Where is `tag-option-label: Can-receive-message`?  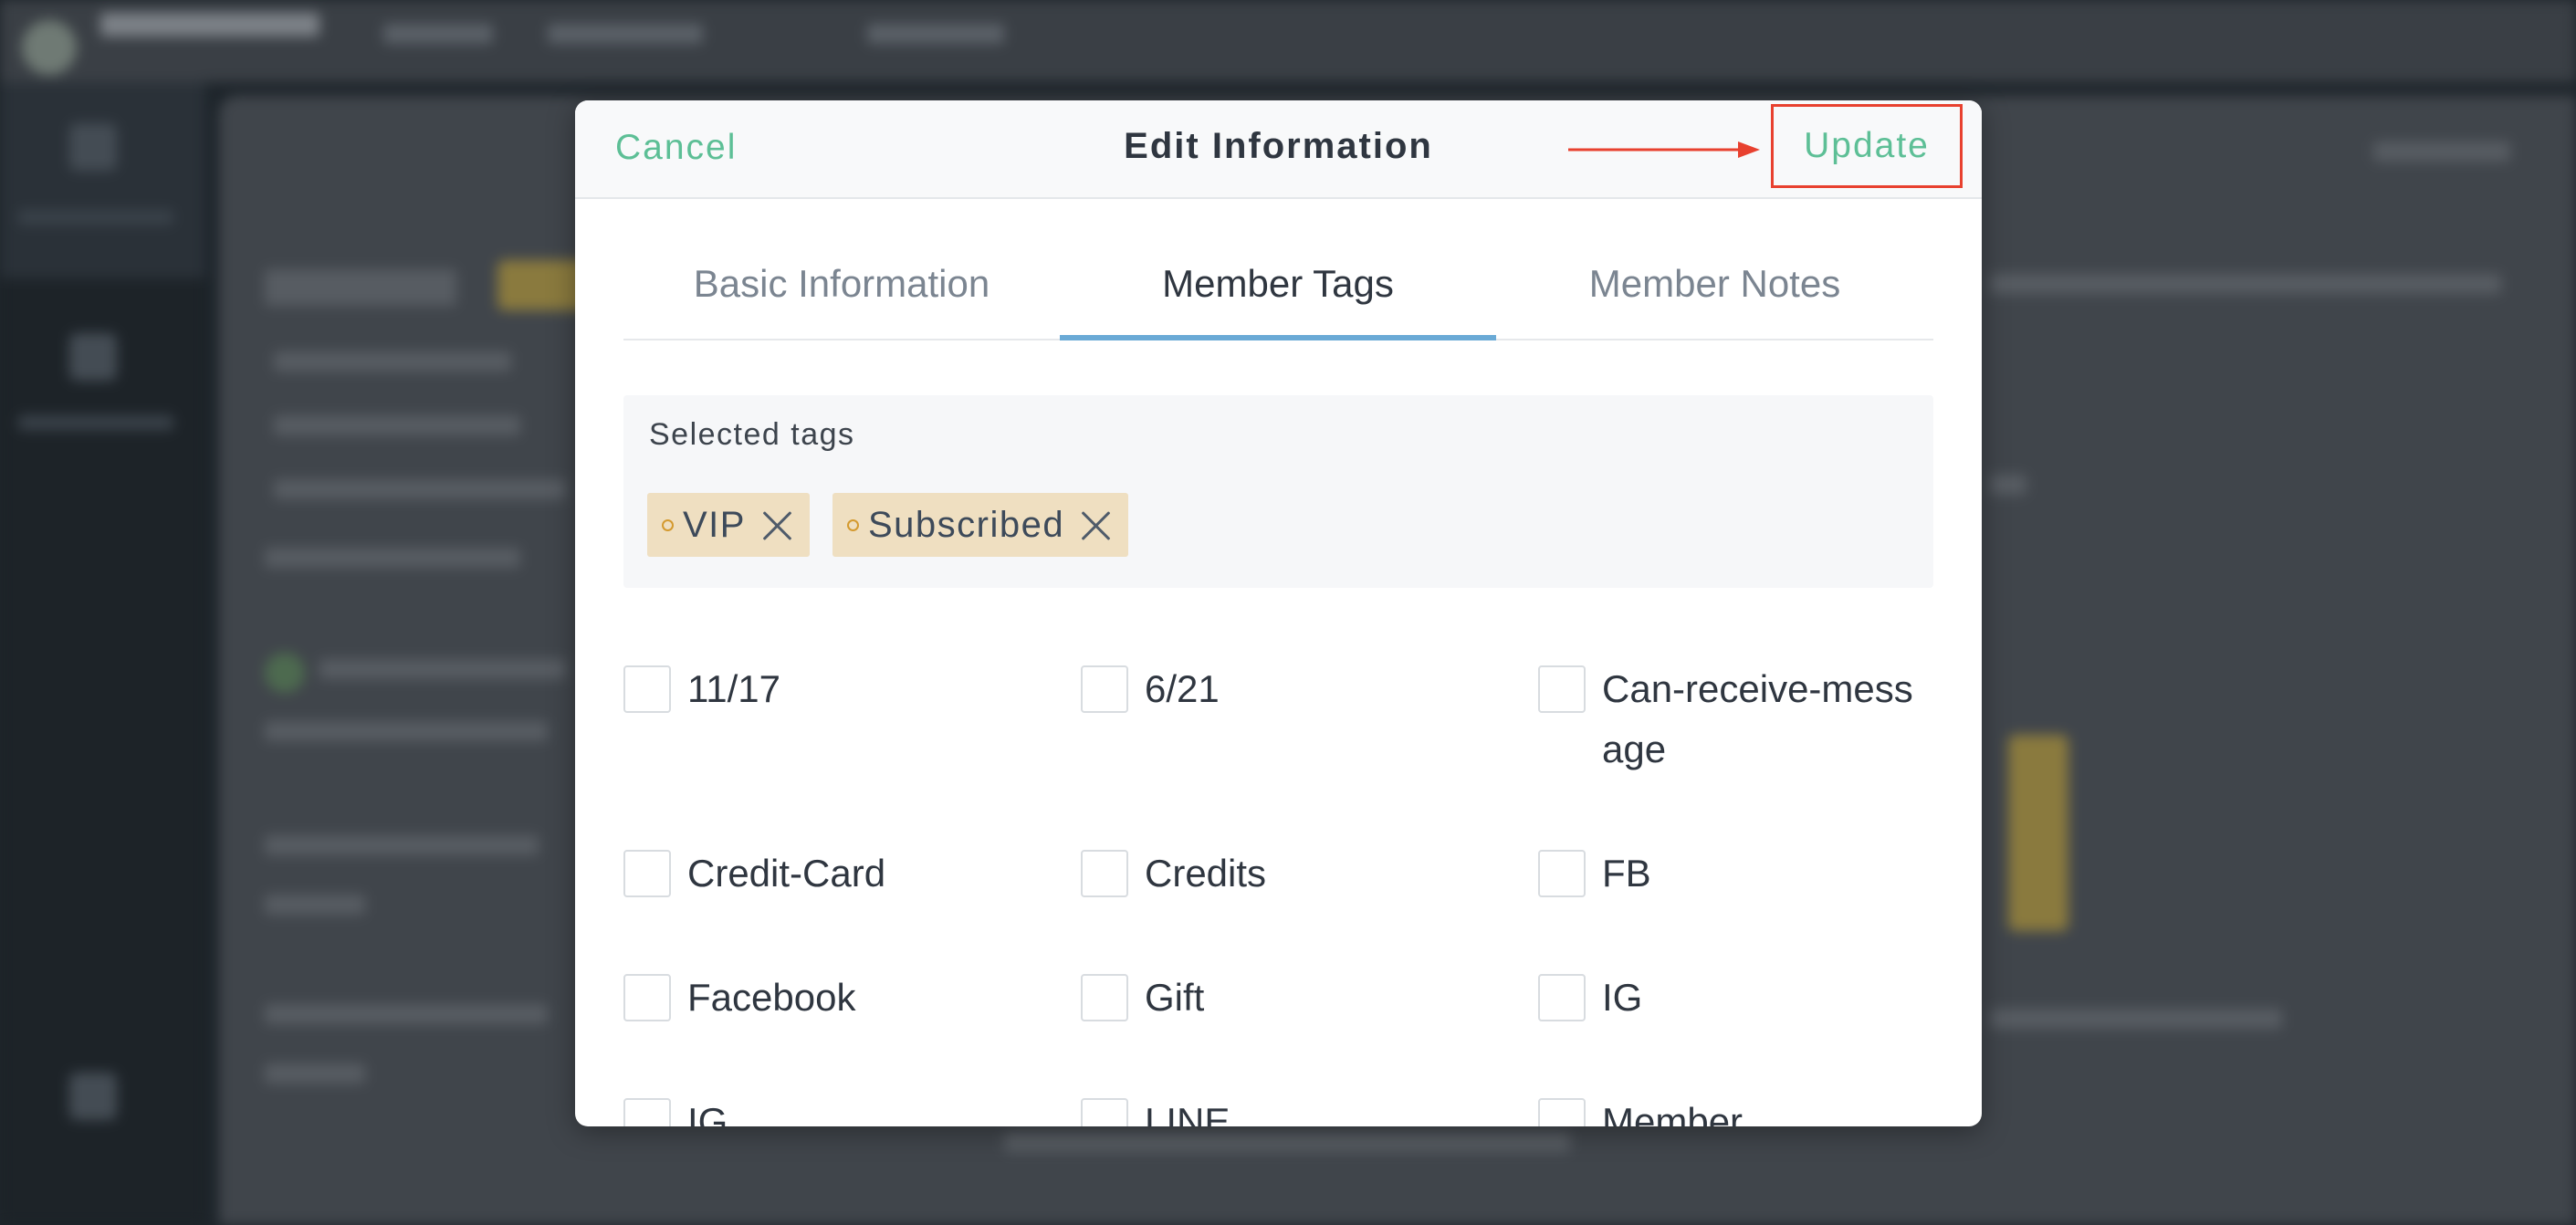
tag-option-label: Can-receive-message is located at coordinates (1757, 718).